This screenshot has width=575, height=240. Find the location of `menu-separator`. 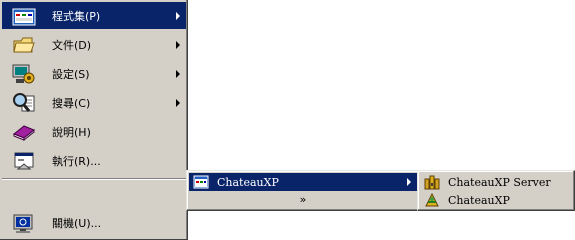

menu-separator is located at coordinates (94, 179).